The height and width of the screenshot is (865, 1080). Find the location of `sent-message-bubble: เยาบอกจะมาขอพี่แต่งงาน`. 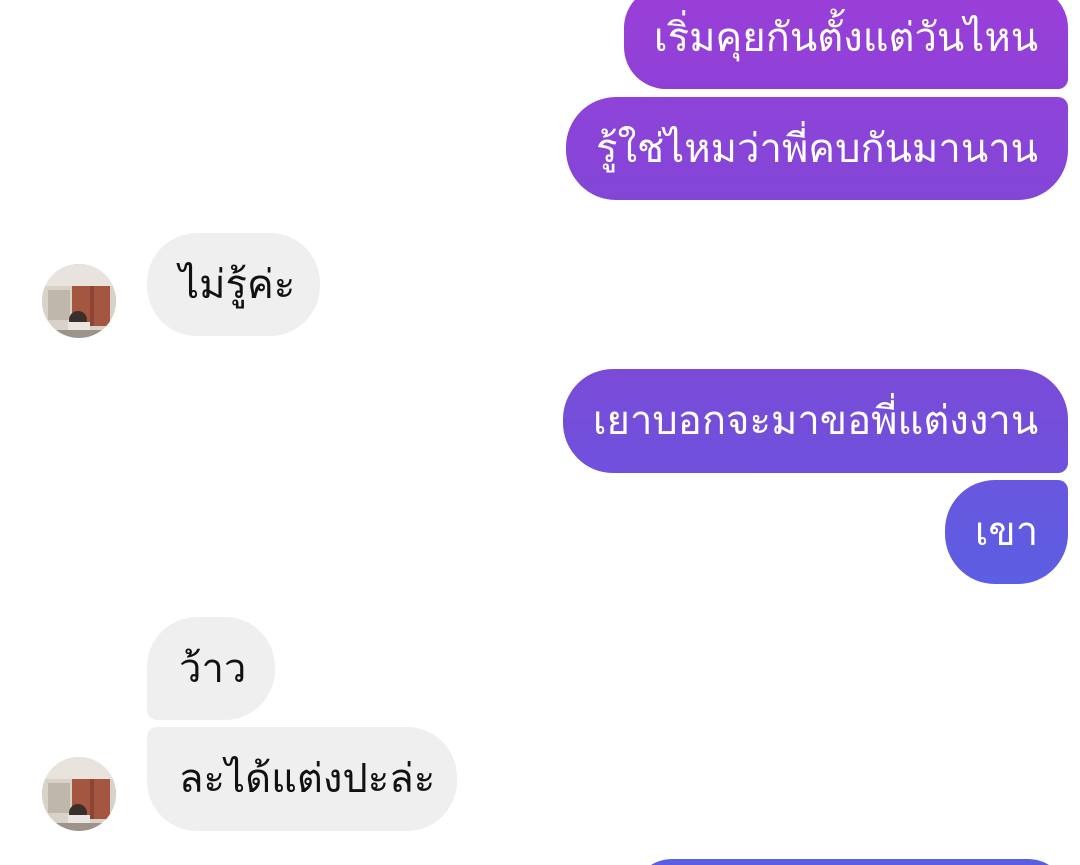

sent-message-bubble: เยาบอกจะมาขอพี่แต่งงาน is located at coordinates (815, 421).